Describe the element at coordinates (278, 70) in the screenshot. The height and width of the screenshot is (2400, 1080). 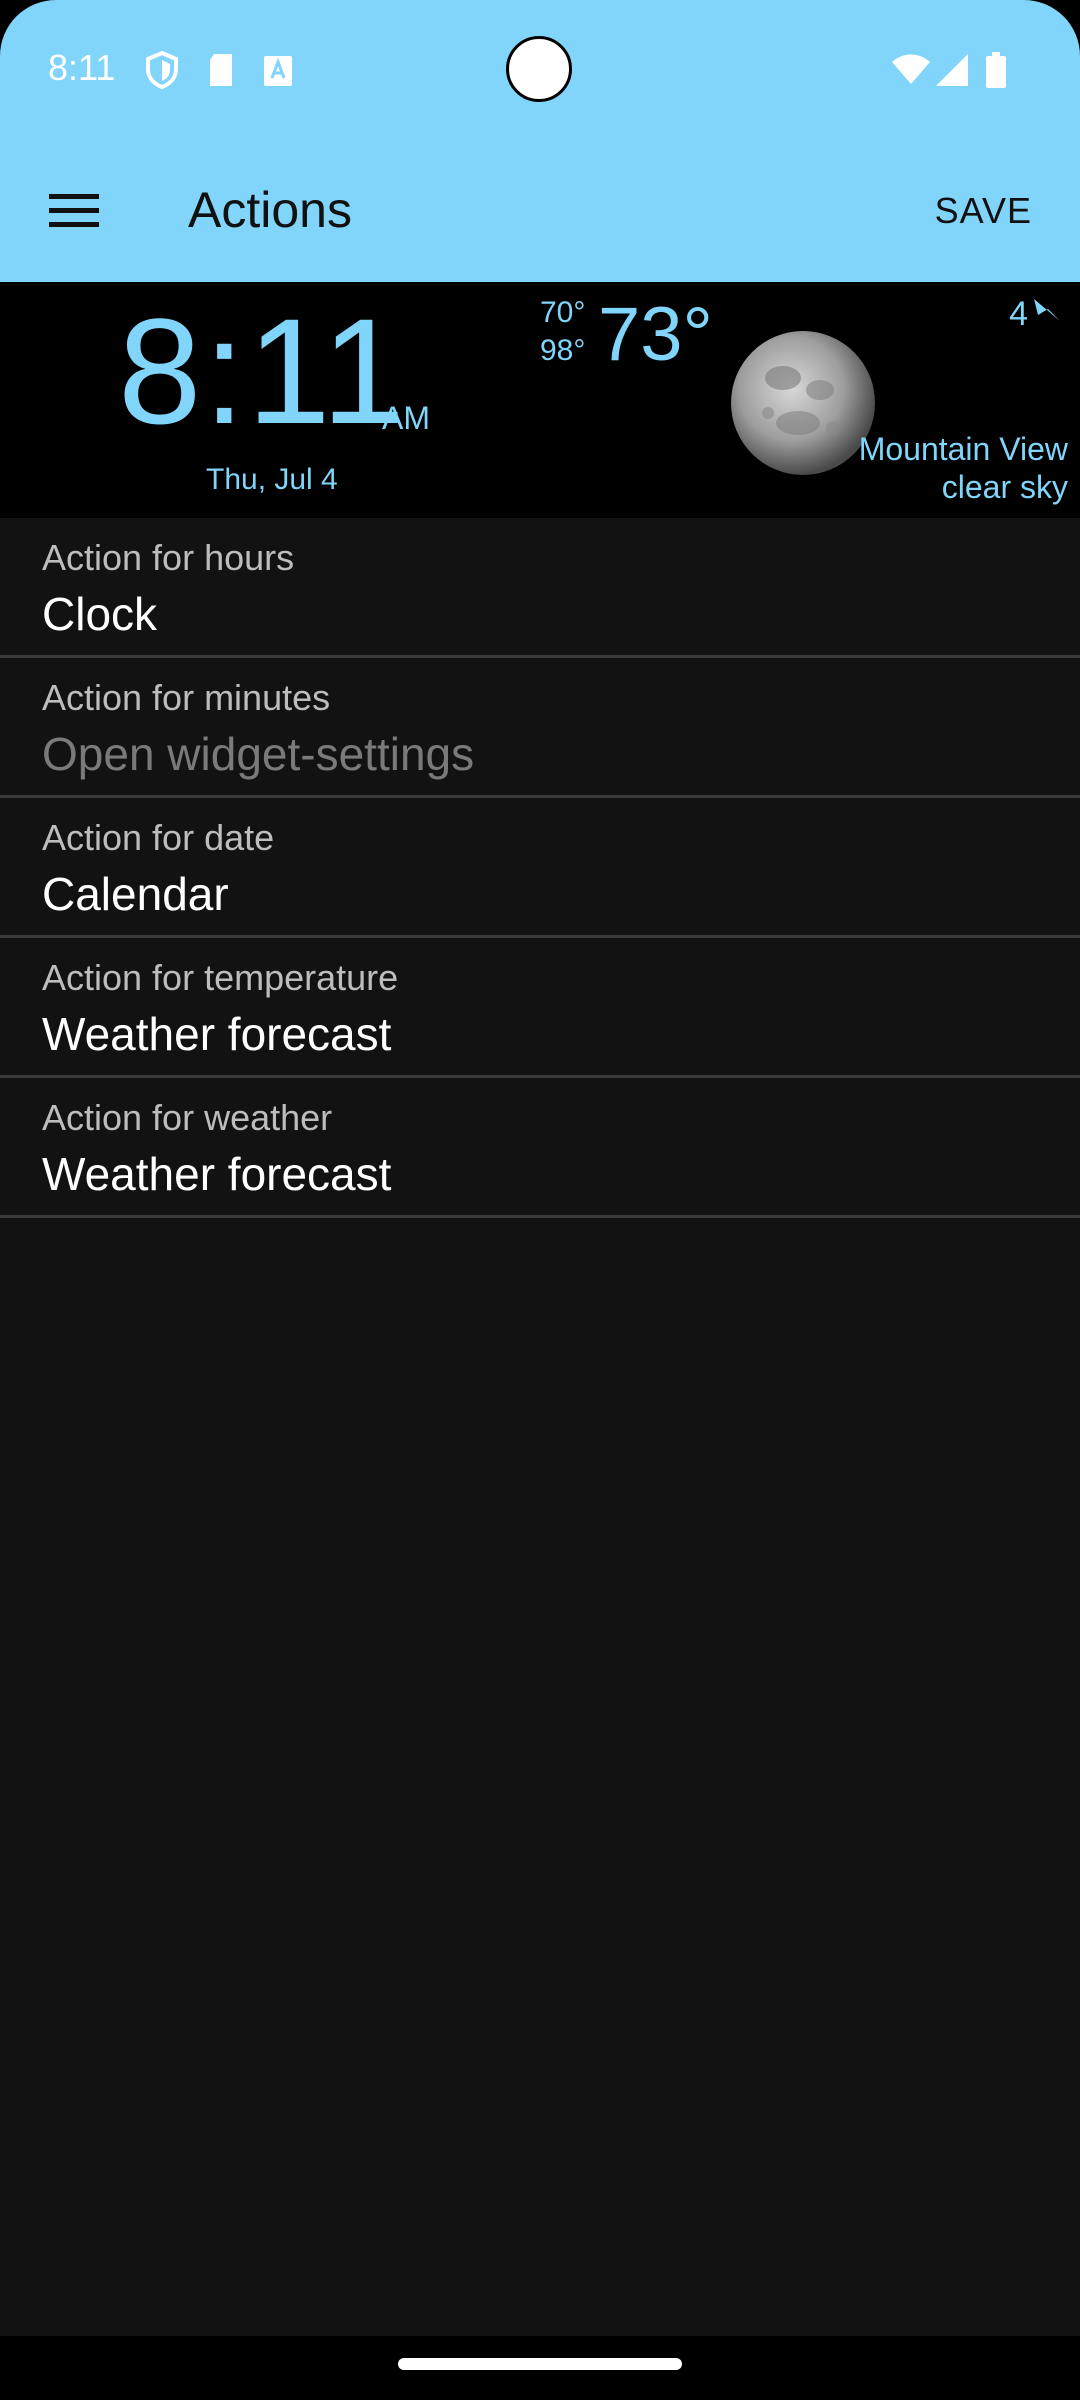
I see `font-a-icon` at that location.